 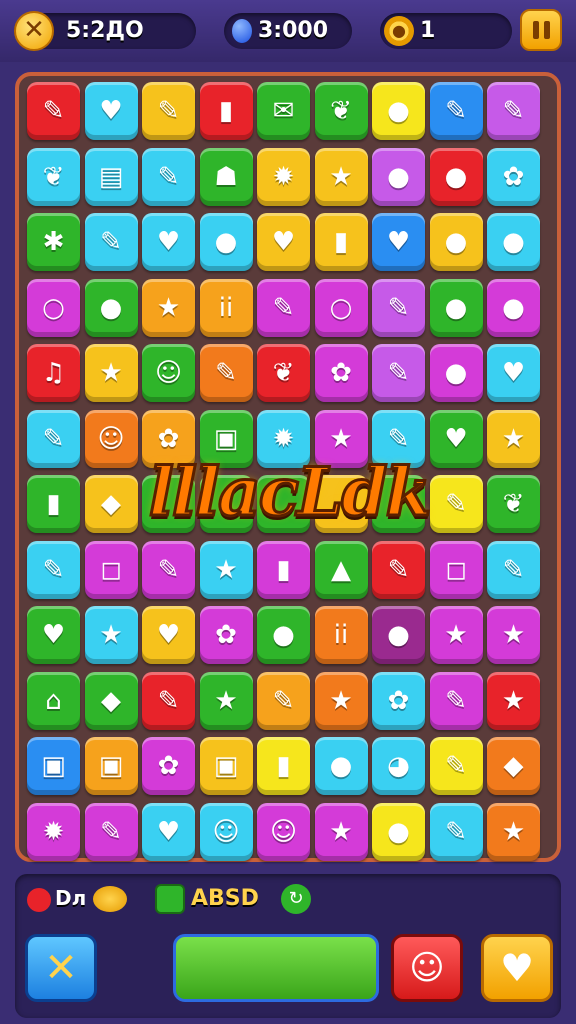 I want to click on tile-r5-c8: ●, so click(x=456, y=373).